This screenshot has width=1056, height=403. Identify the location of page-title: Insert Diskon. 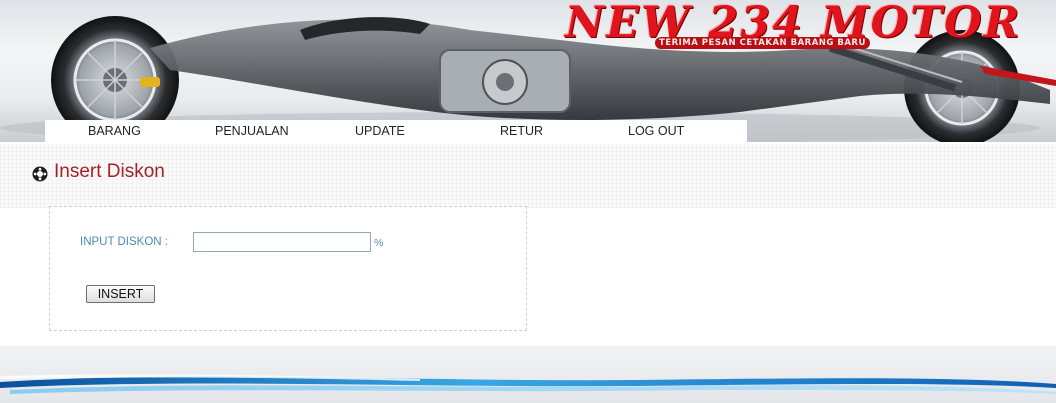
(109, 171).